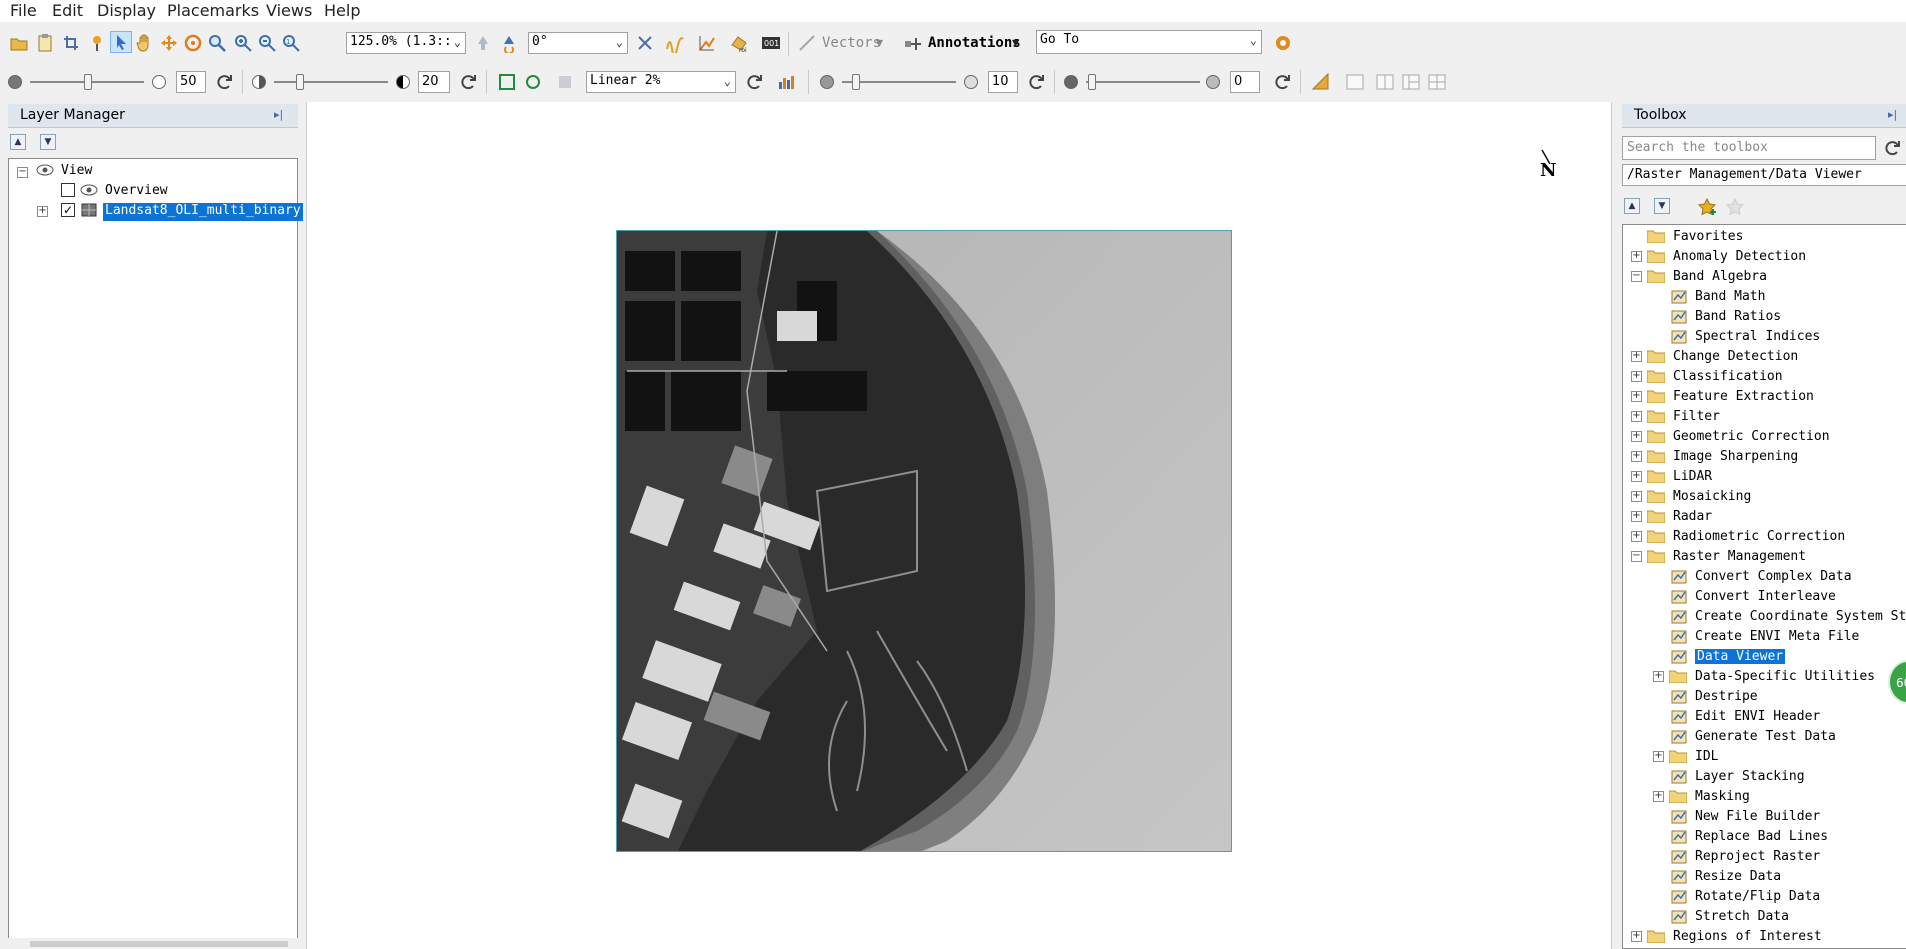 The image size is (1906, 949). Describe the element at coordinates (1785, 676) in the screenshot. I see `toolbox-folder-label: Data-Specific Utilities` at that location.